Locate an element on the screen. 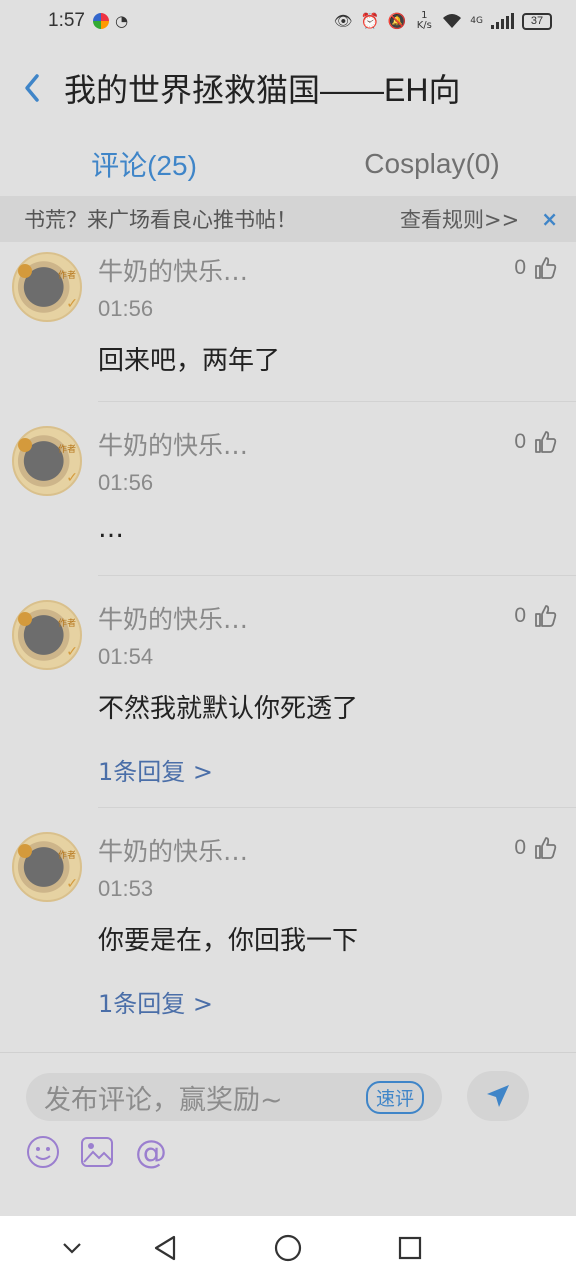 The image size is (576, 1280). comment-text: 你要是在，你回我一下 is located at coordinates (228, 941).